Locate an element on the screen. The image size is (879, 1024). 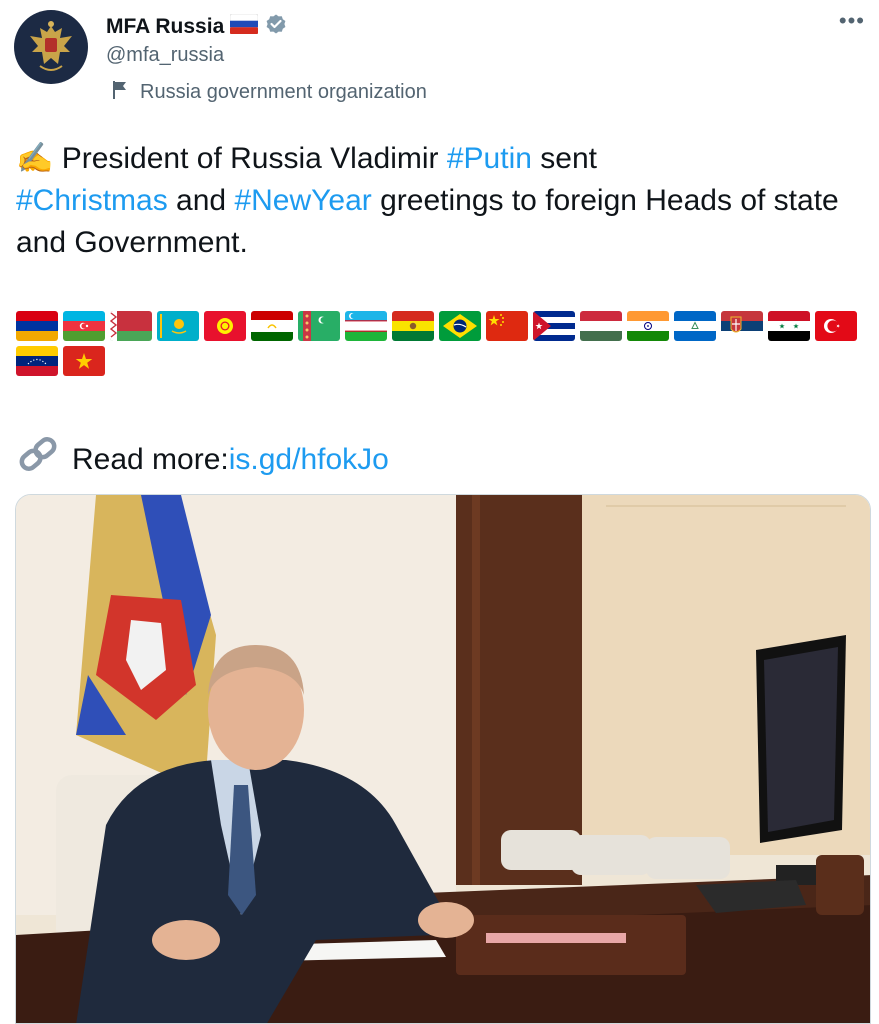
writing-hand-emoji: ✍️ is located at coordinates (35, 158).